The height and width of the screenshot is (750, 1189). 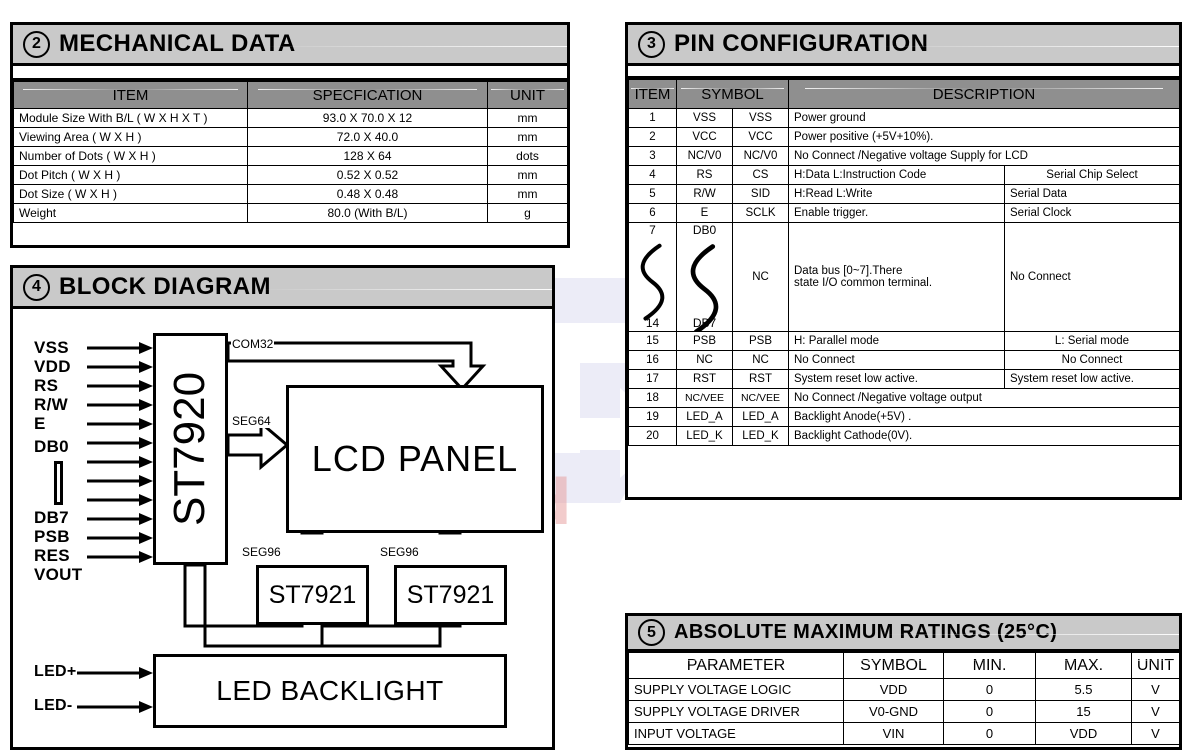 I want to click on table-header-row: PARAMETER SYMBOL MIN. MAX. UNIT, so click(x=904, y=665).